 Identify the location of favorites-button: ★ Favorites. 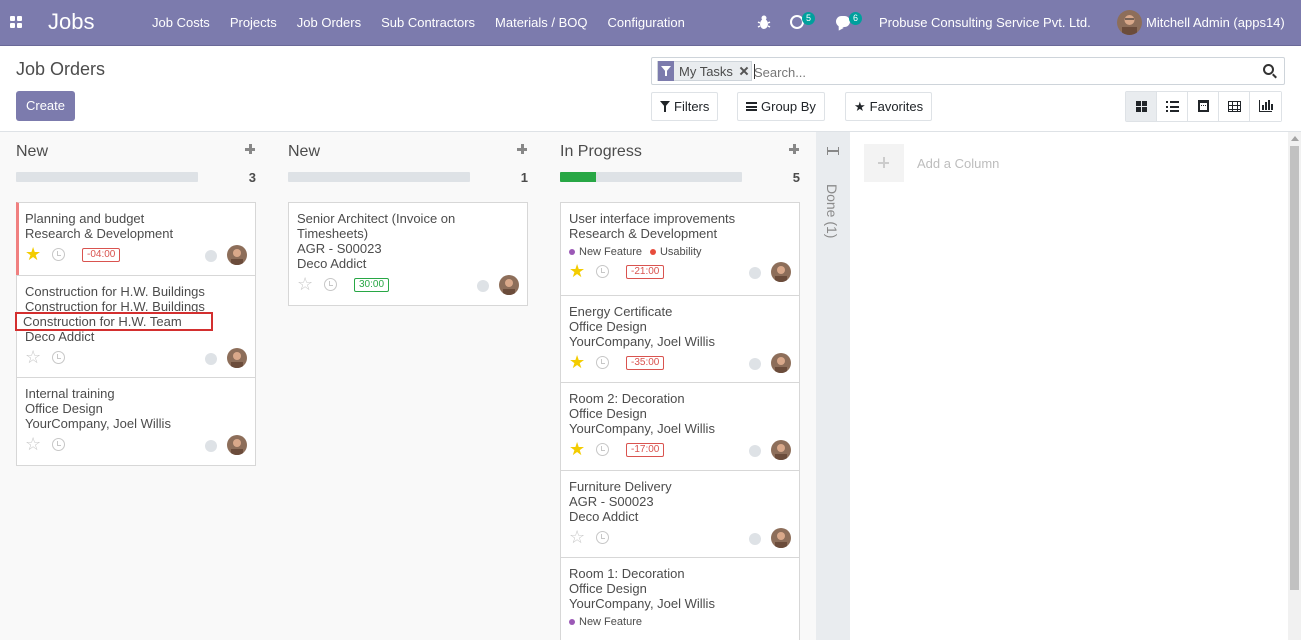
(889, 106).